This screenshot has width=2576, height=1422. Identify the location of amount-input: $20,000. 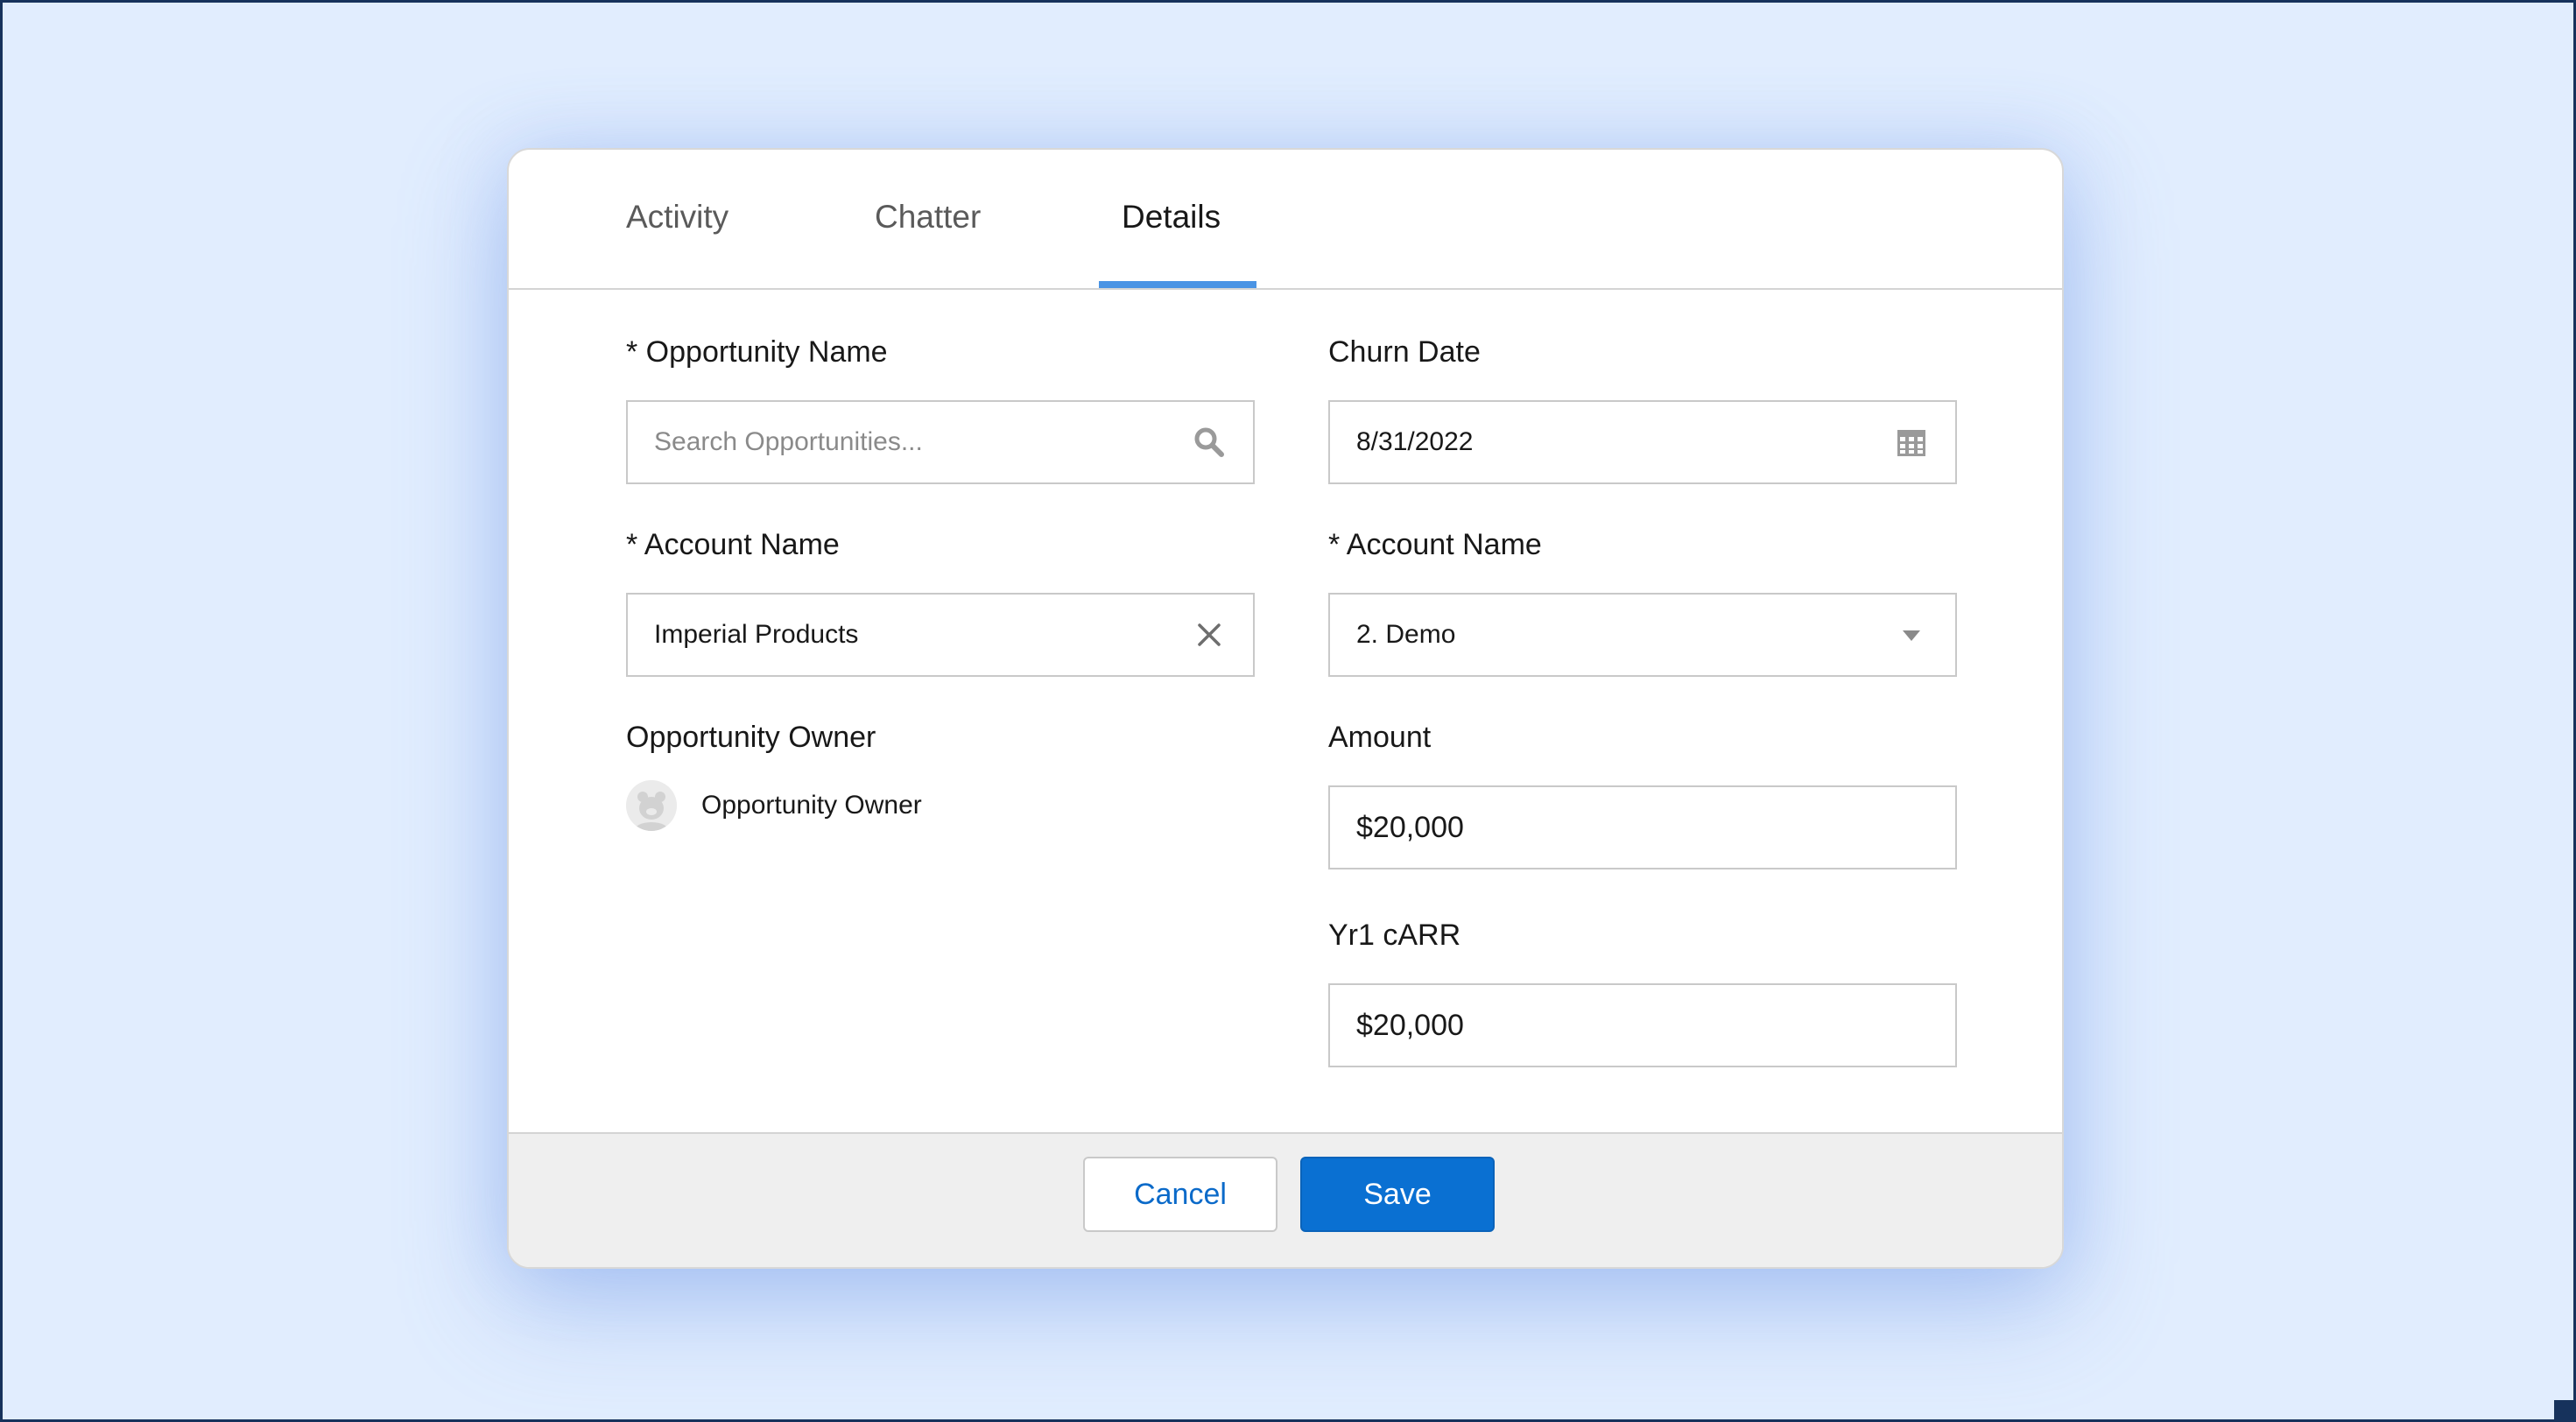
(1642, 827).